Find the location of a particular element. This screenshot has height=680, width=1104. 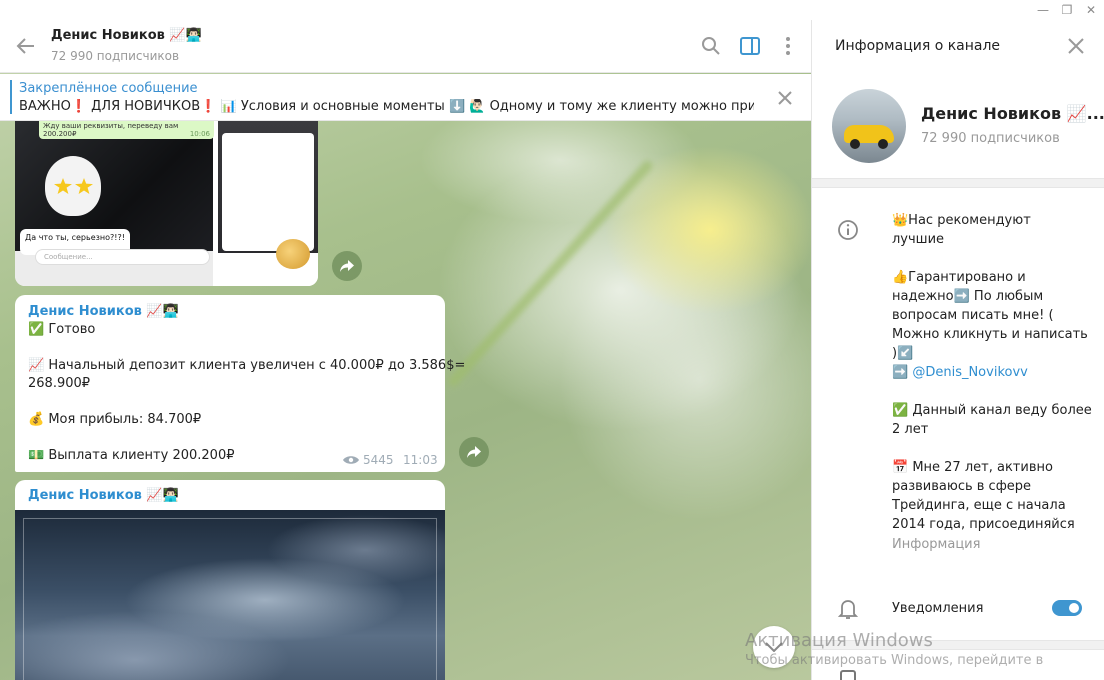

media-icon is located at coordinates (848, 675).